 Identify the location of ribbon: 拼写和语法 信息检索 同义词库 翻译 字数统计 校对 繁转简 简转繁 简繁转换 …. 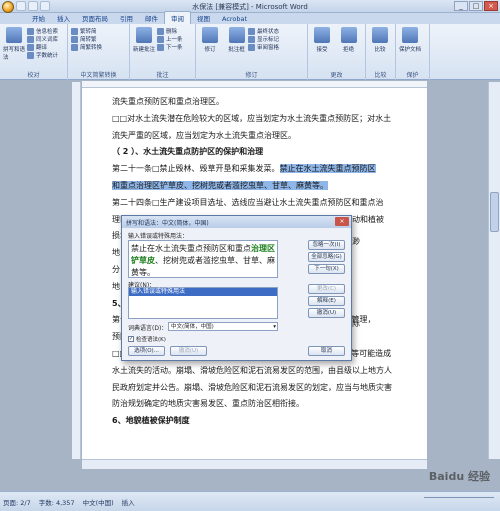
(250, 52).